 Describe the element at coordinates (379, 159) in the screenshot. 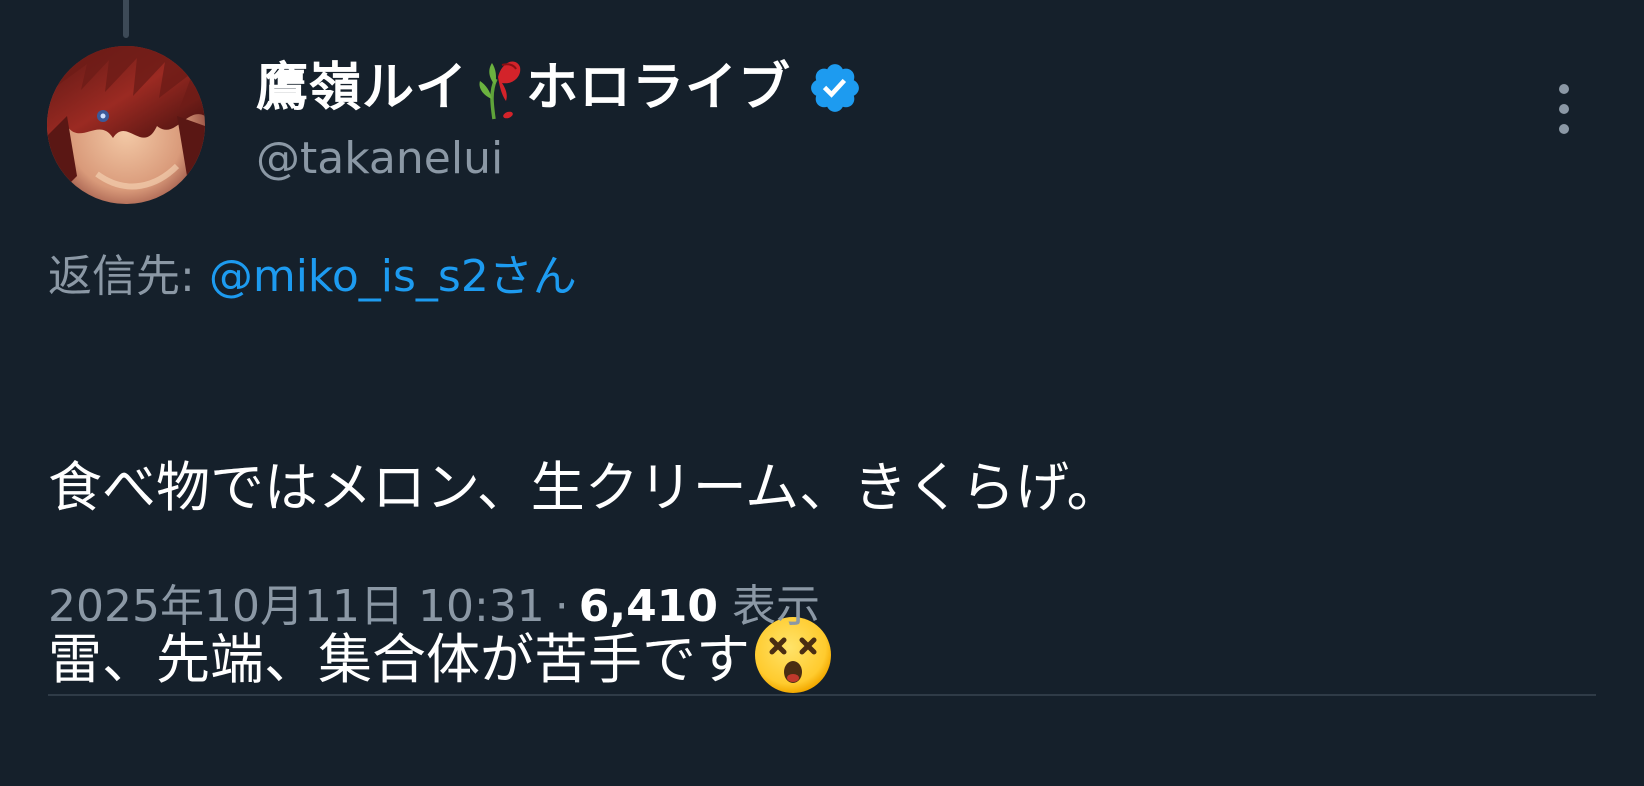

I see `author-handle: @takanelui` at that location.